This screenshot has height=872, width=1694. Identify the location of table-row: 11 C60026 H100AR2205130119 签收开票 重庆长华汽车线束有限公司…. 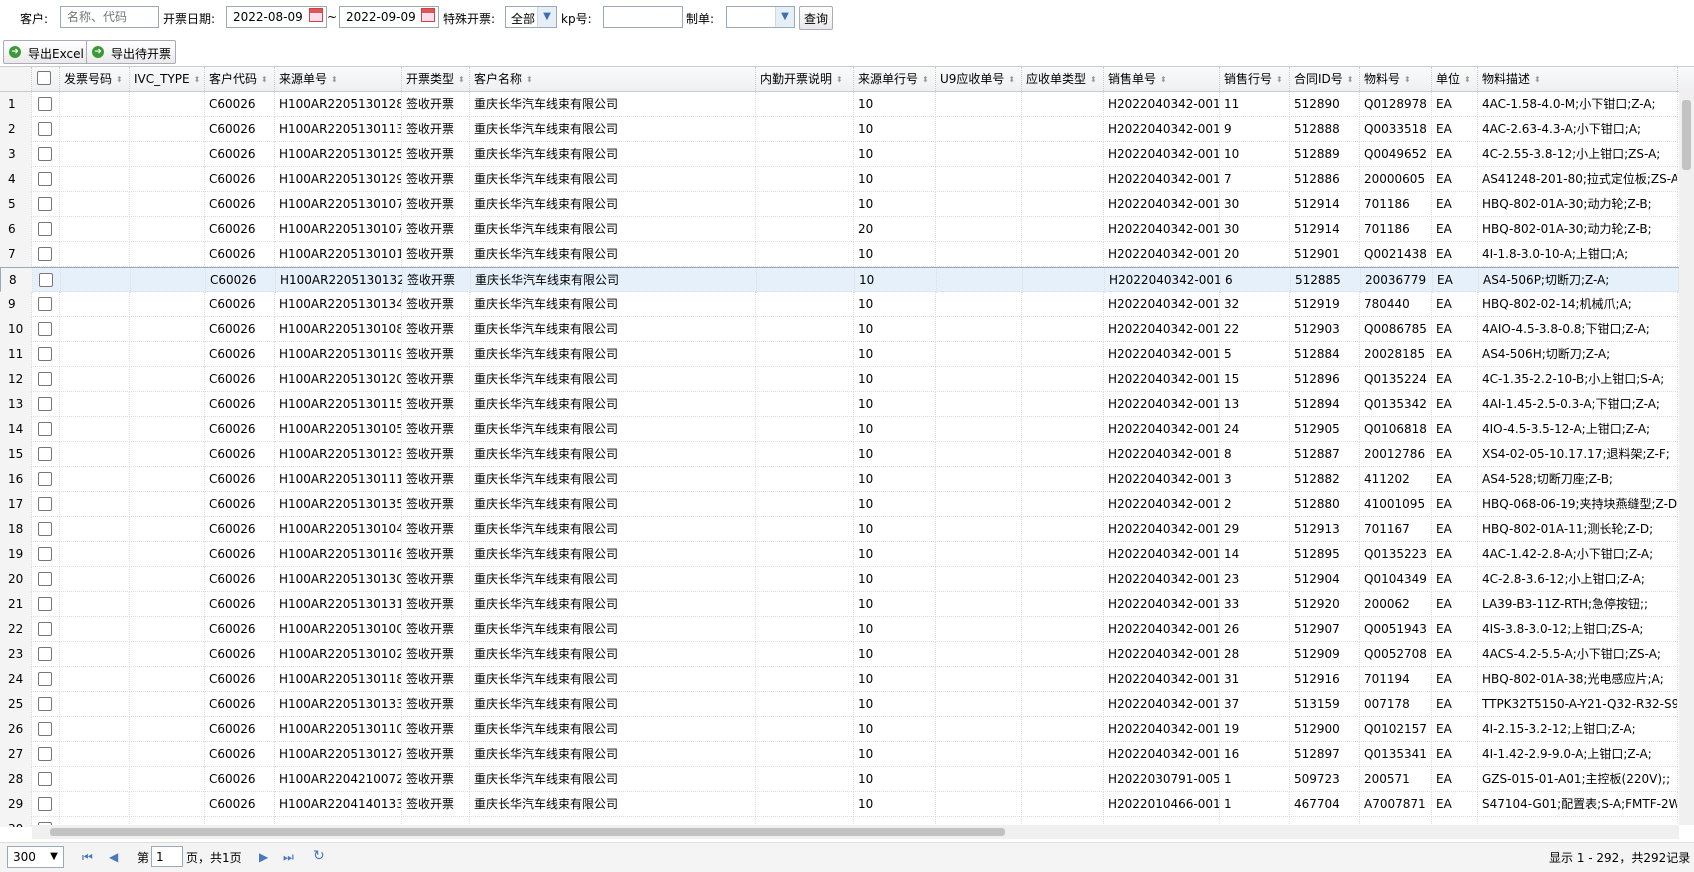
(847, 354).